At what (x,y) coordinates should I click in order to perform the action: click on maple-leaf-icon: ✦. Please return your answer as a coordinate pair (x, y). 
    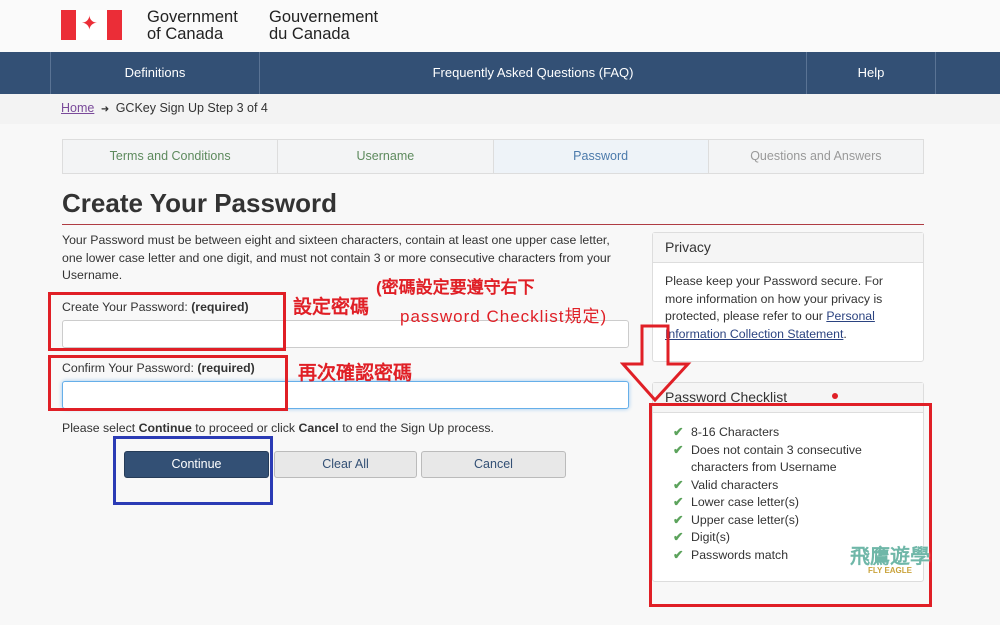
    Looking at the image, I should click on (89, 24).